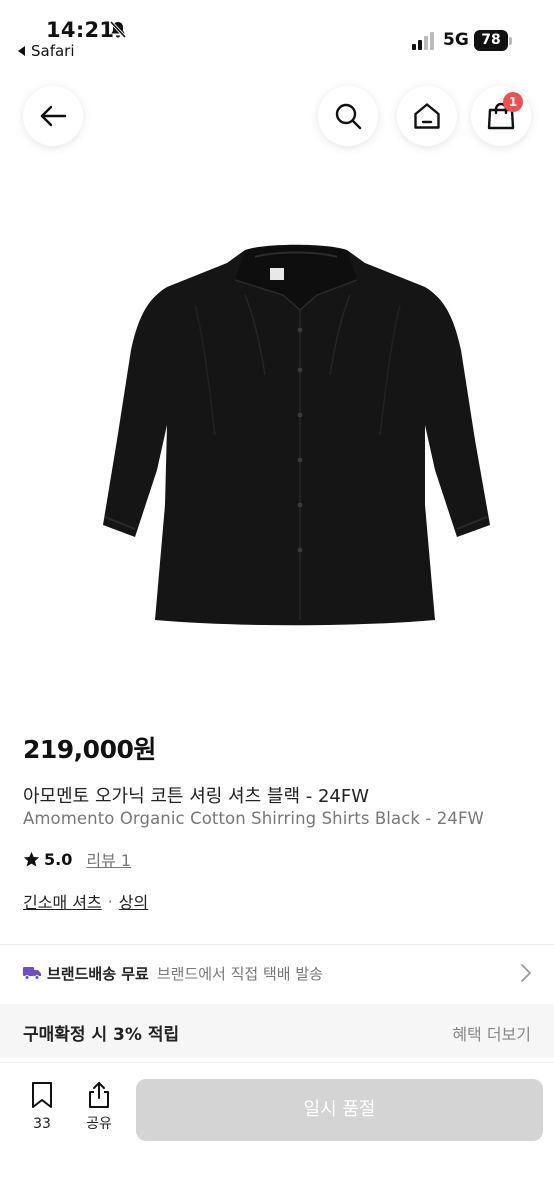  Describe the element at coordinates (277, 35) in the screenshot. I see `status-bar: 14:21 Safari 5G 78` at that location.